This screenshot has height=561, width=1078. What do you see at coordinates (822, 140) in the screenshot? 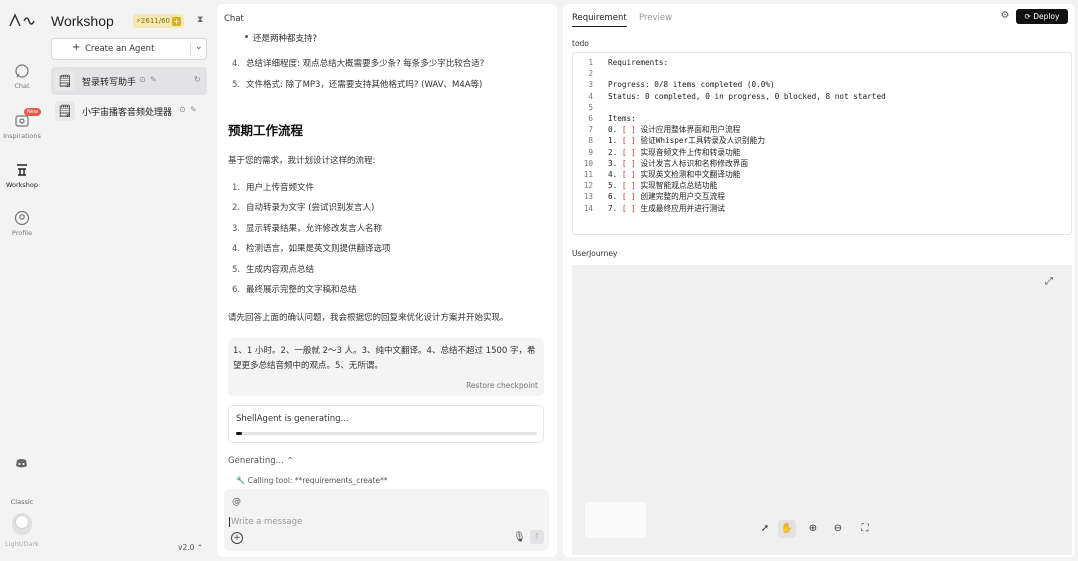
I see `code-line: 8 1. [ ] 验证Whisper工具转录及人识别能力` at bounding box center [822, 140].